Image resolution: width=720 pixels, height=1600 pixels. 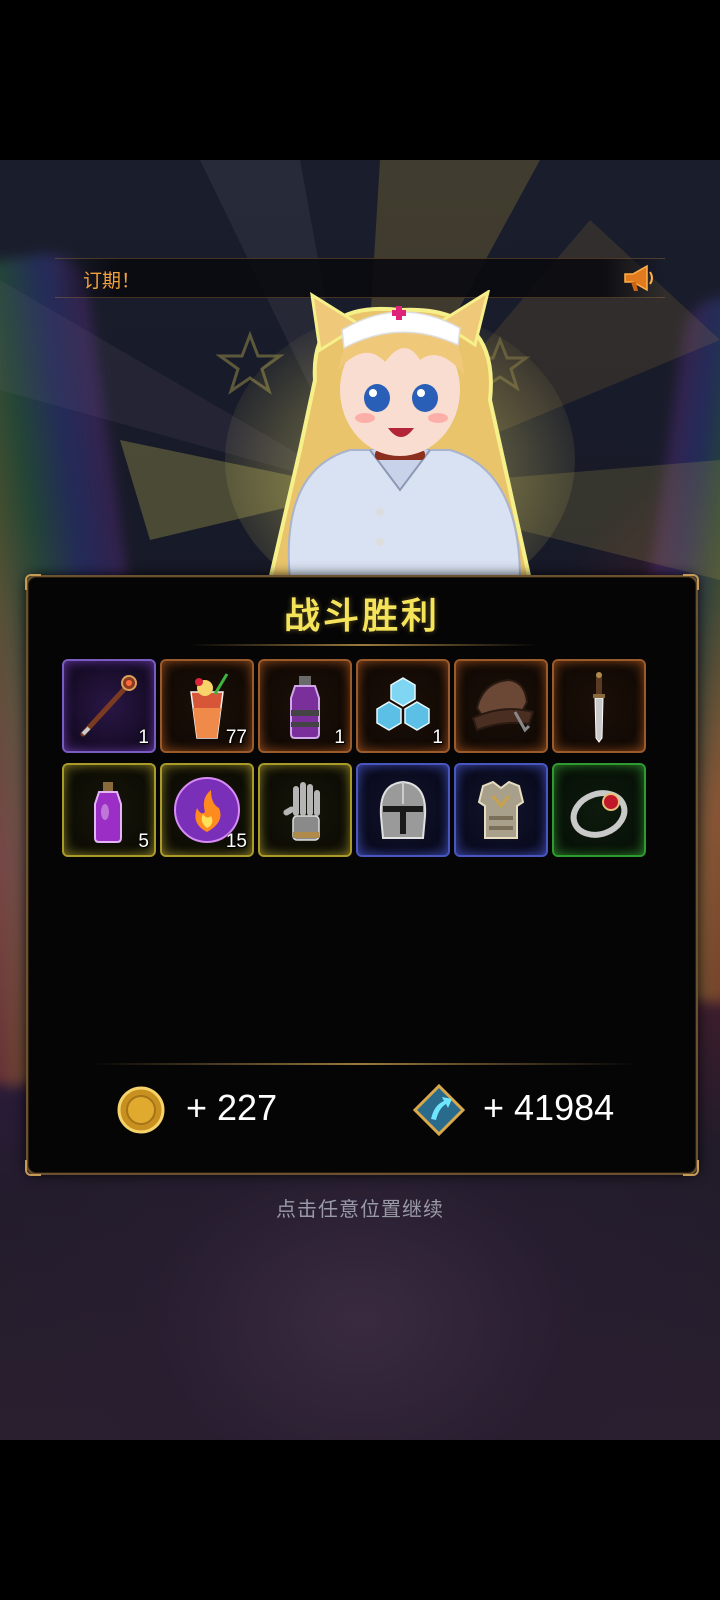 What do you see at coordinates (639, 278) in the screenshot?
I see `megaphone-icon` at bounding box center [639, 278].